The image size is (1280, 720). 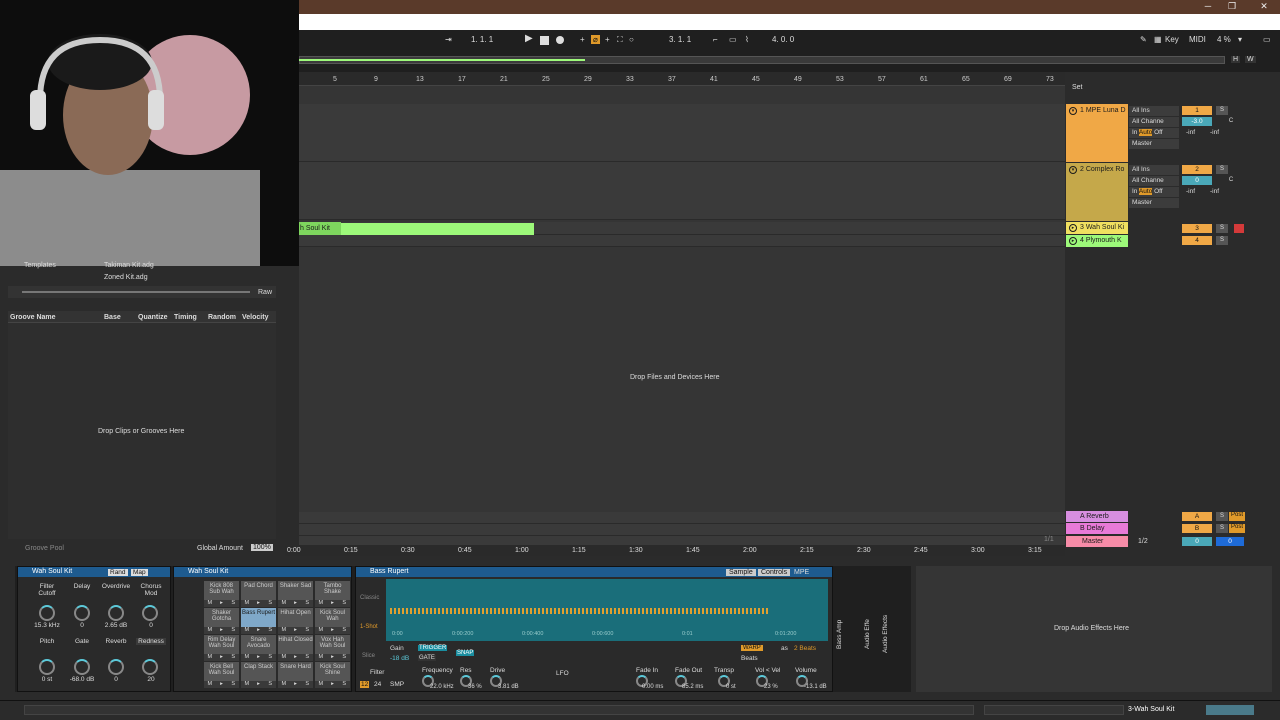 I want to click on keyboard-icon: ▭, so click(x=733, y=39).